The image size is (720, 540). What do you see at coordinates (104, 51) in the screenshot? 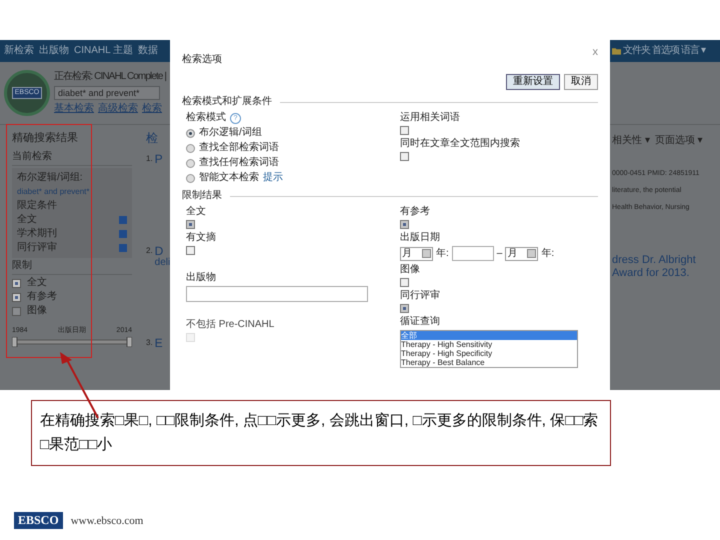
I see `nav-link: CINAHL 主题` at bounding box center [104, 51].